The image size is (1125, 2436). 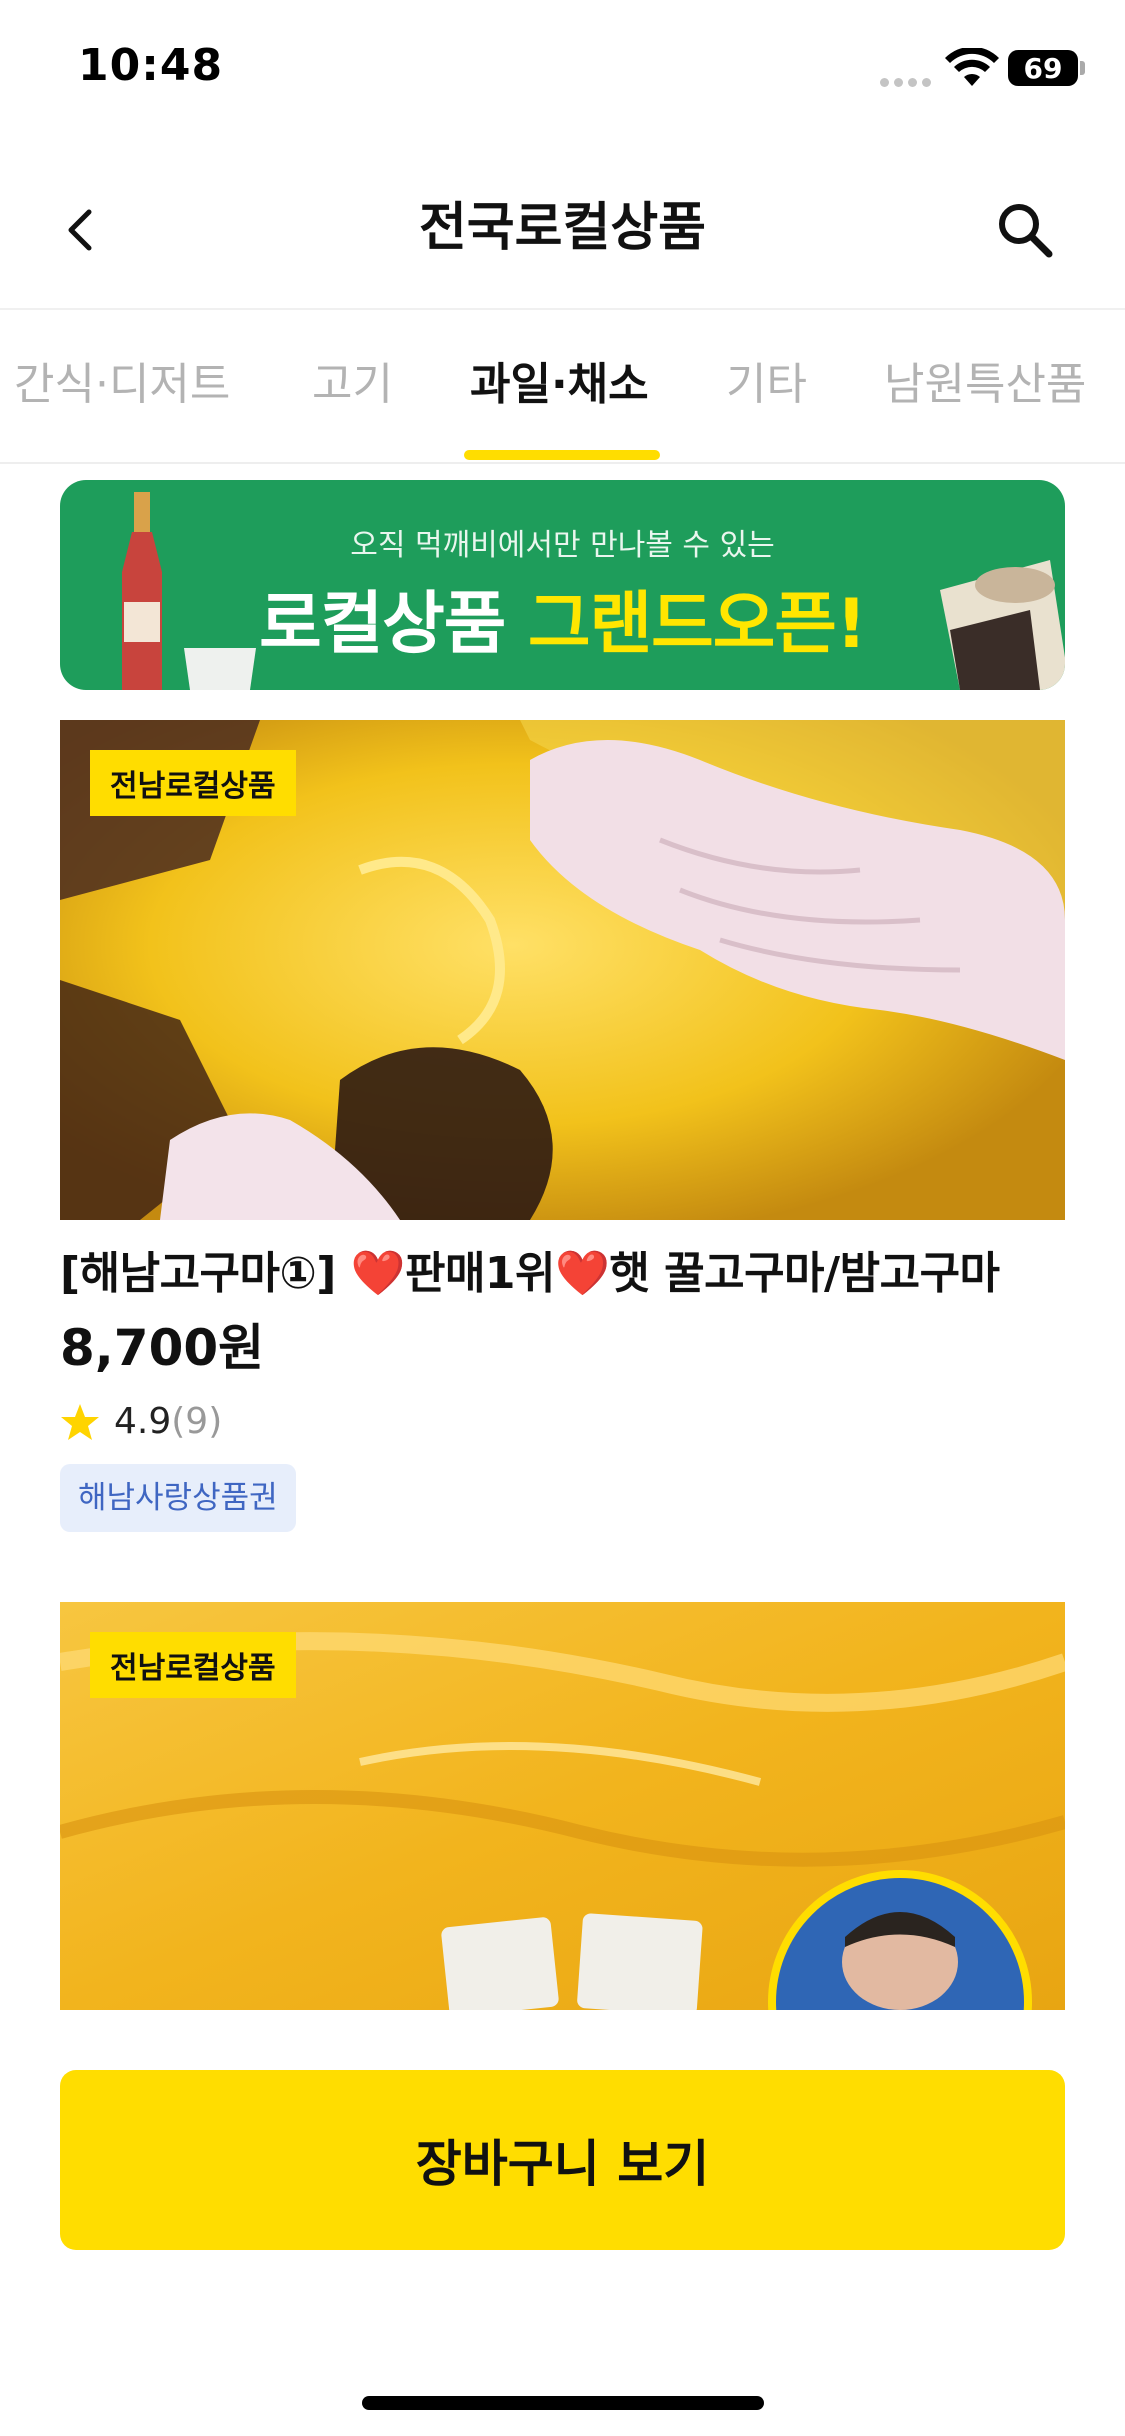 What do you see at coordinates (972, 67) in the screenshot?
I see `wifi-icon` at bounding box center [972, 67].